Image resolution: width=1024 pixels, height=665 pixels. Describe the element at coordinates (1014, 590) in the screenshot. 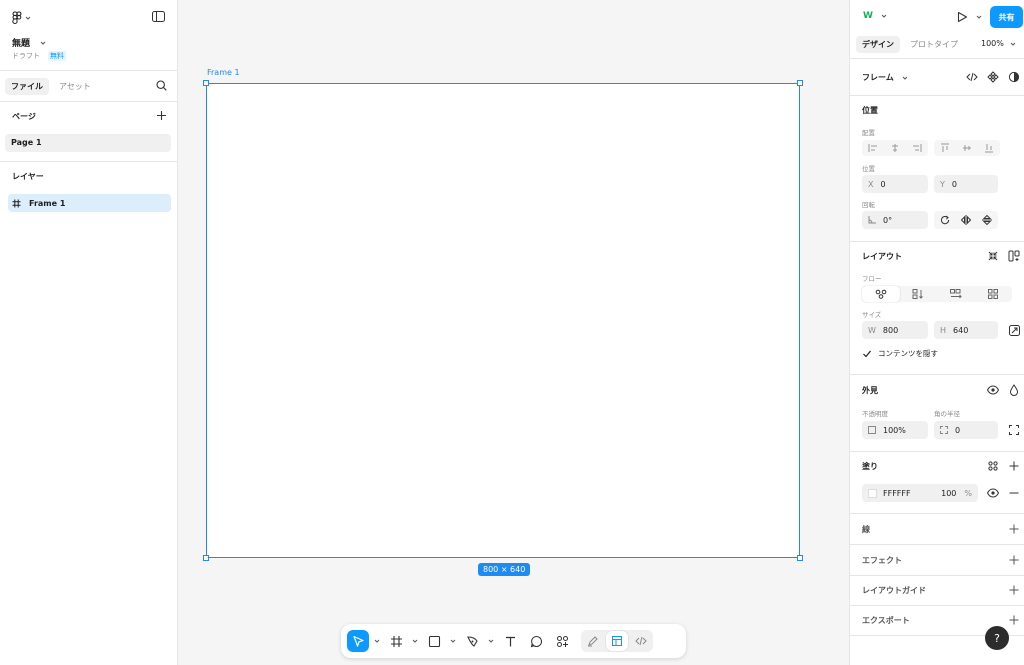

I see `add-layout-grid-icon` at that location.